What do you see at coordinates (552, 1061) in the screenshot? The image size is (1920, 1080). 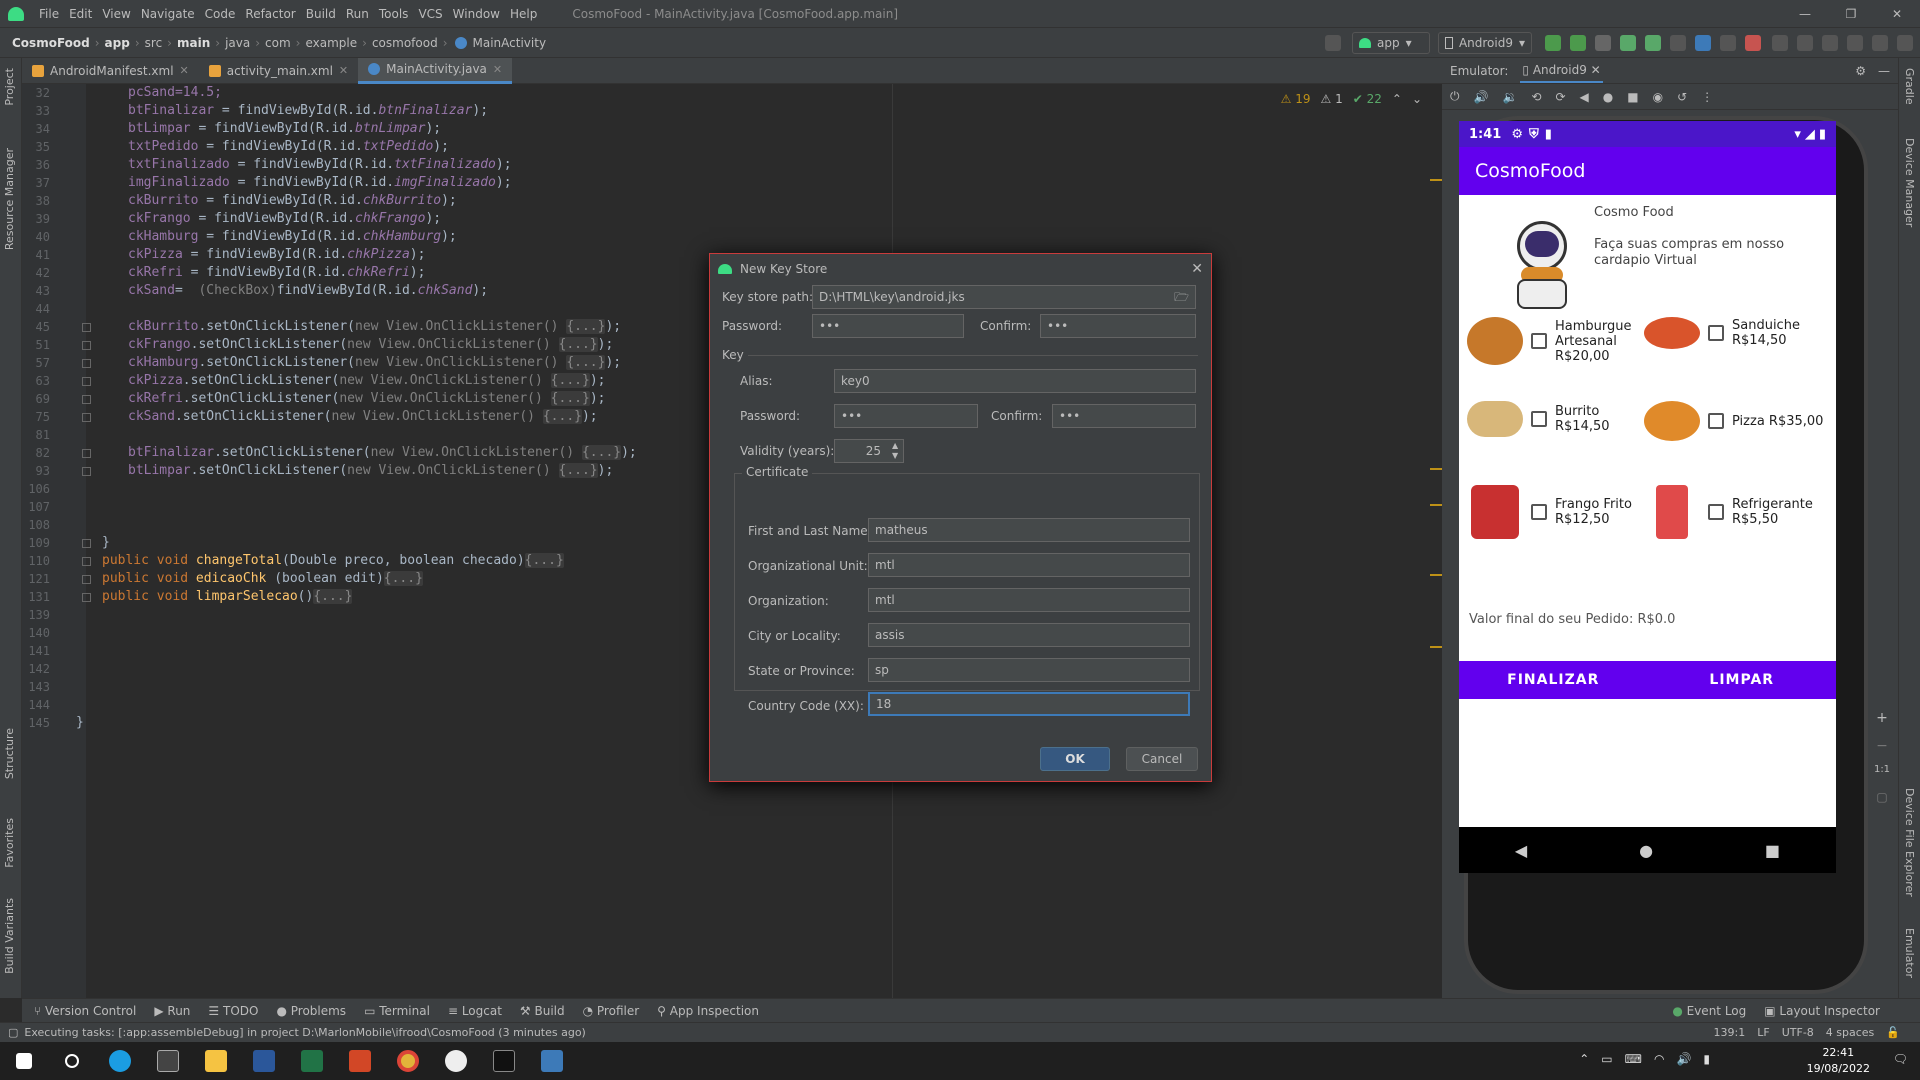 I see `android-studio-taskbar-icon` at bounding box center [552, 1061].